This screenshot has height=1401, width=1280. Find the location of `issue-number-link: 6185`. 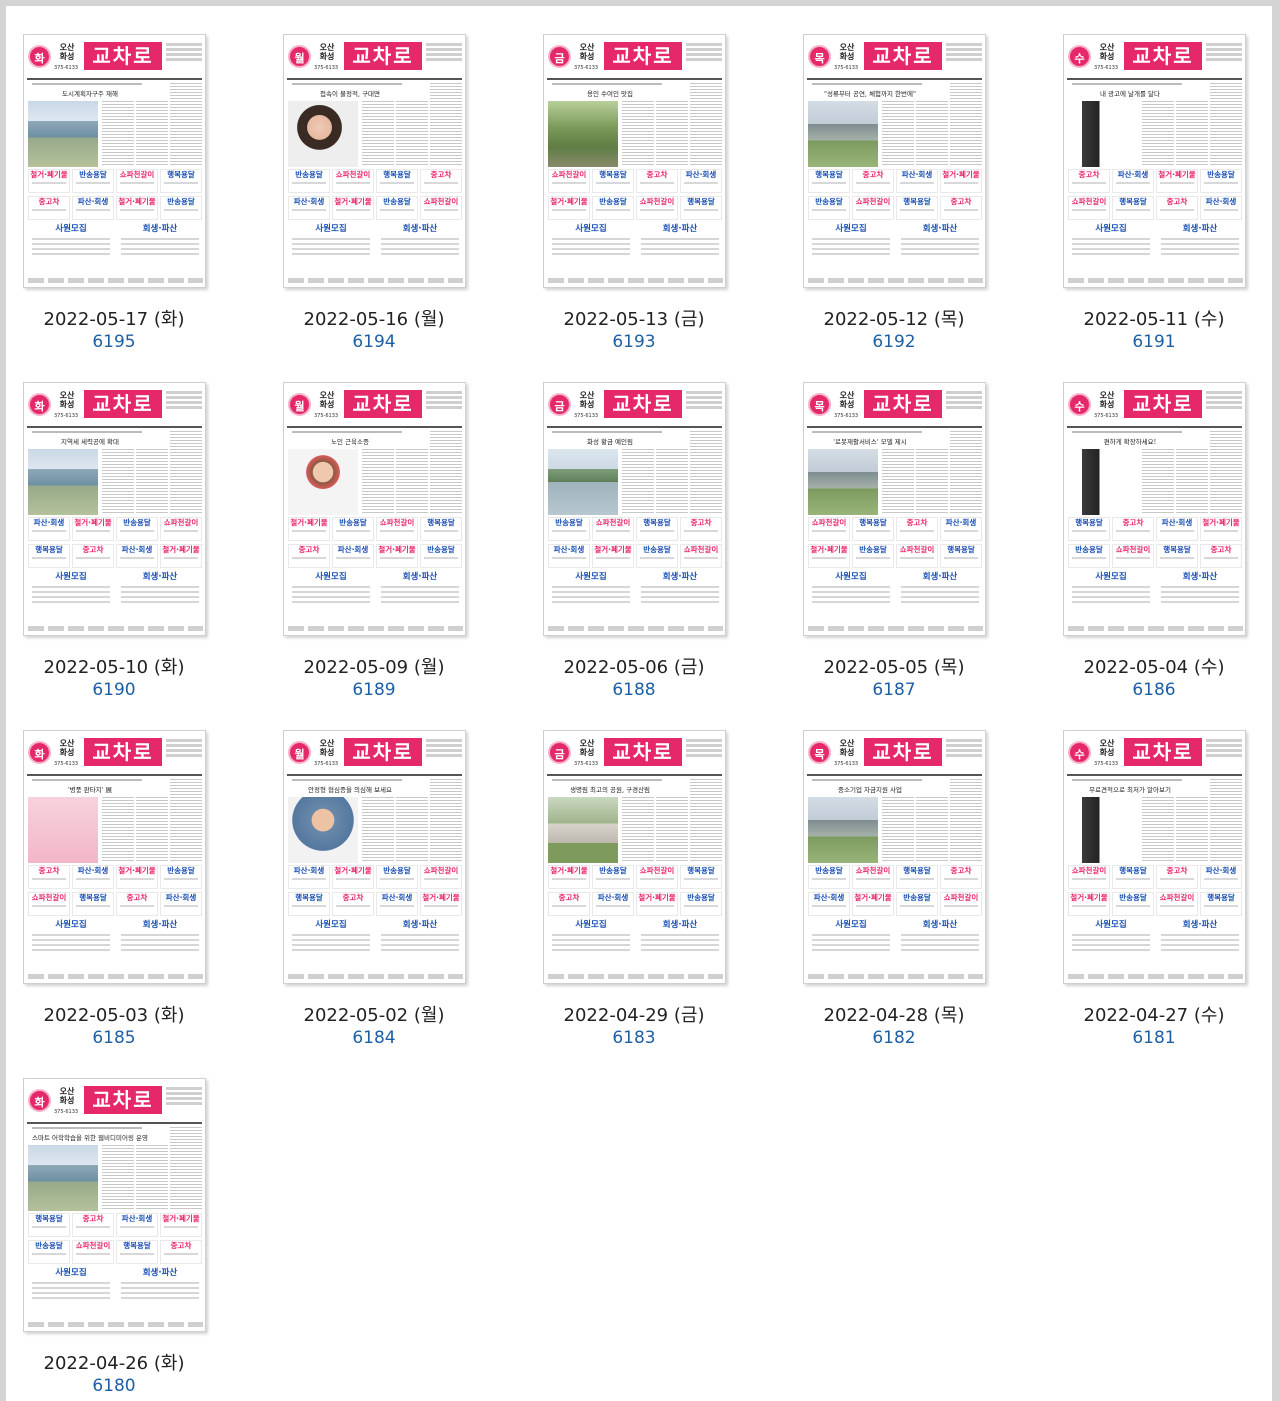

issue-number-link: 6185 is located at coordinates (114, 1038).